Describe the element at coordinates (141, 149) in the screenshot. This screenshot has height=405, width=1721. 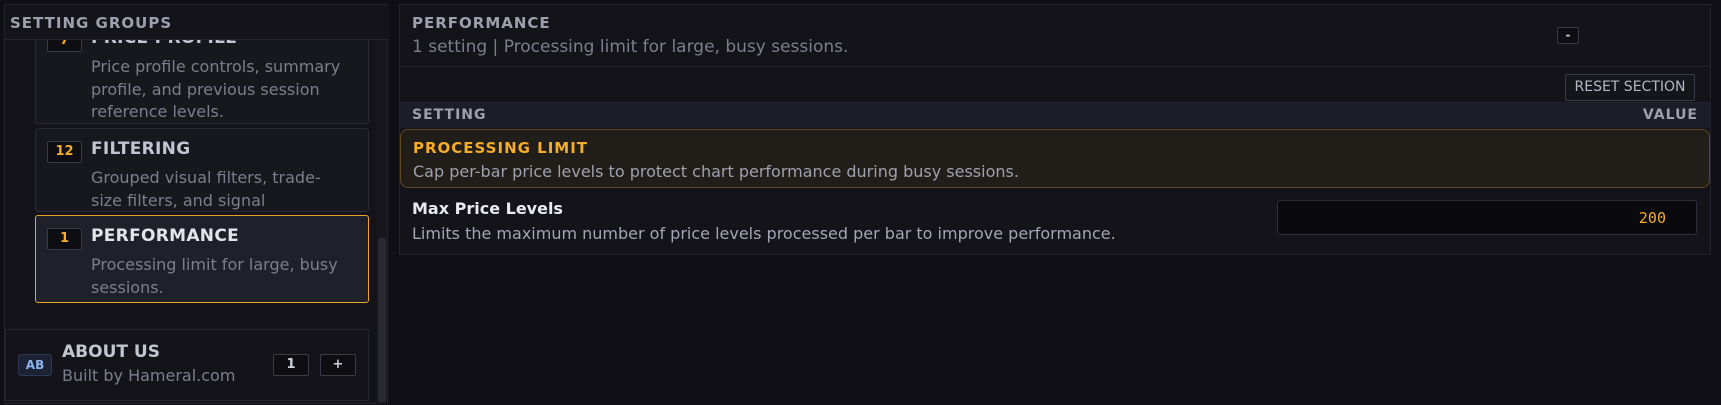
I see `group-title: FILTERING` at that location.